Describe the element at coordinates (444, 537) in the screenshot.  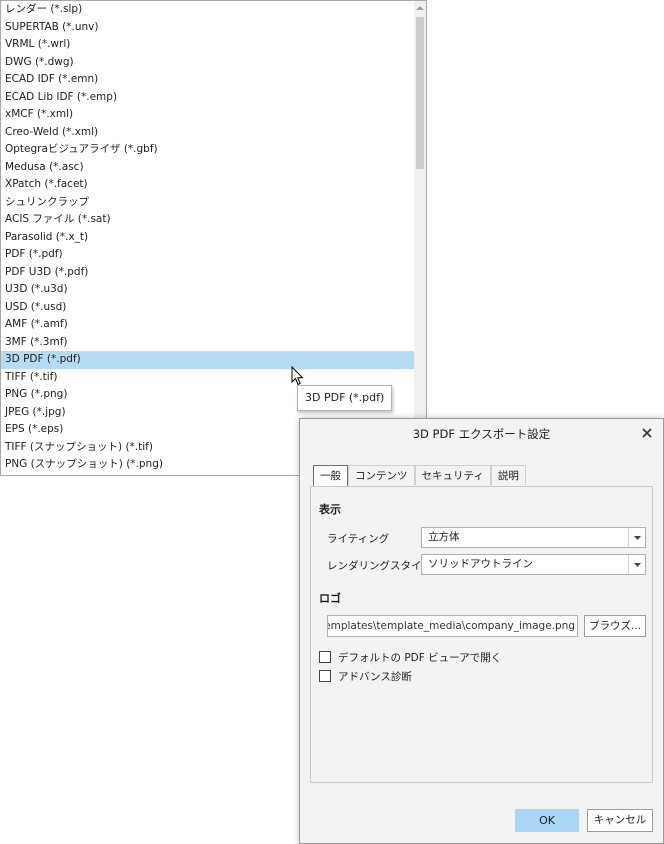
I see `lighting-value: 立方体` at that location.